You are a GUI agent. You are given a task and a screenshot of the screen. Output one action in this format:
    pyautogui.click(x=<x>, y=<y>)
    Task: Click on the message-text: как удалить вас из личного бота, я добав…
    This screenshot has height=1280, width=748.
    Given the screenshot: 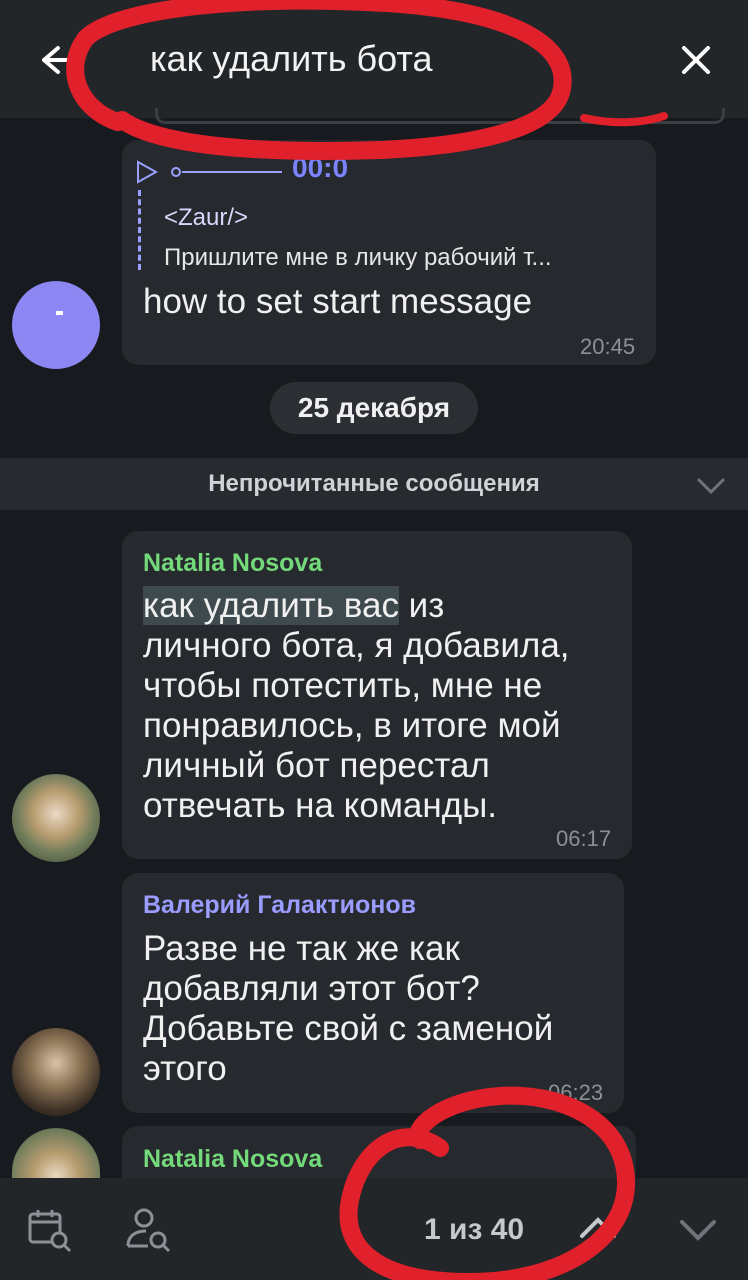 What is the action you would take?
    pyautogui.click(x=356, y=705)
    